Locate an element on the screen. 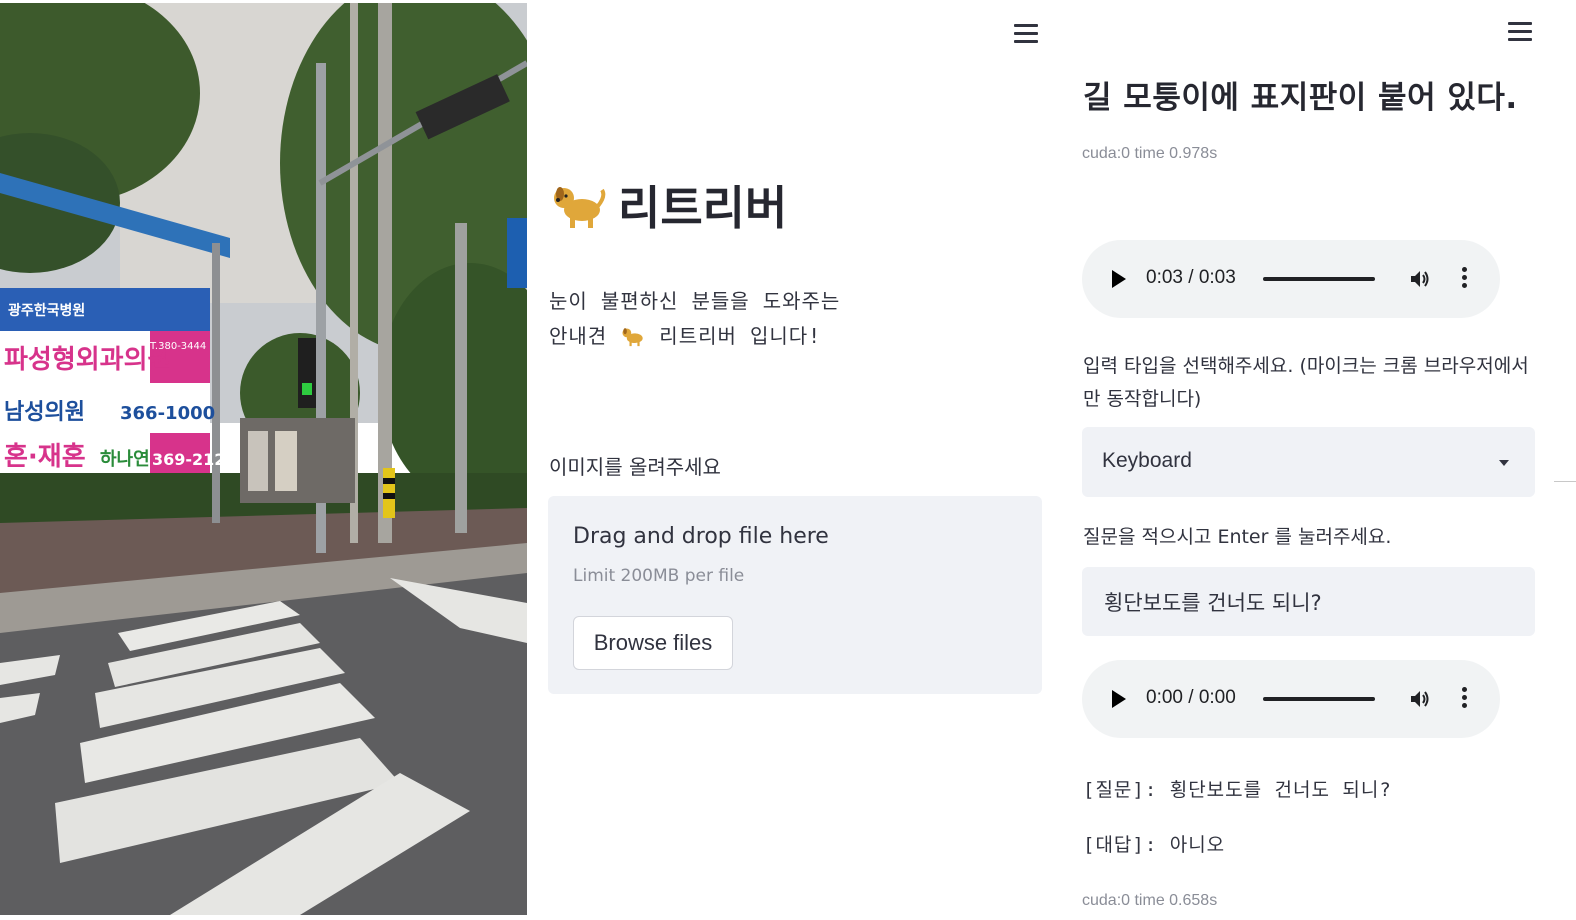  caption-timing: cuda:0 time 0.978s is located at coordinates (1150, 153).